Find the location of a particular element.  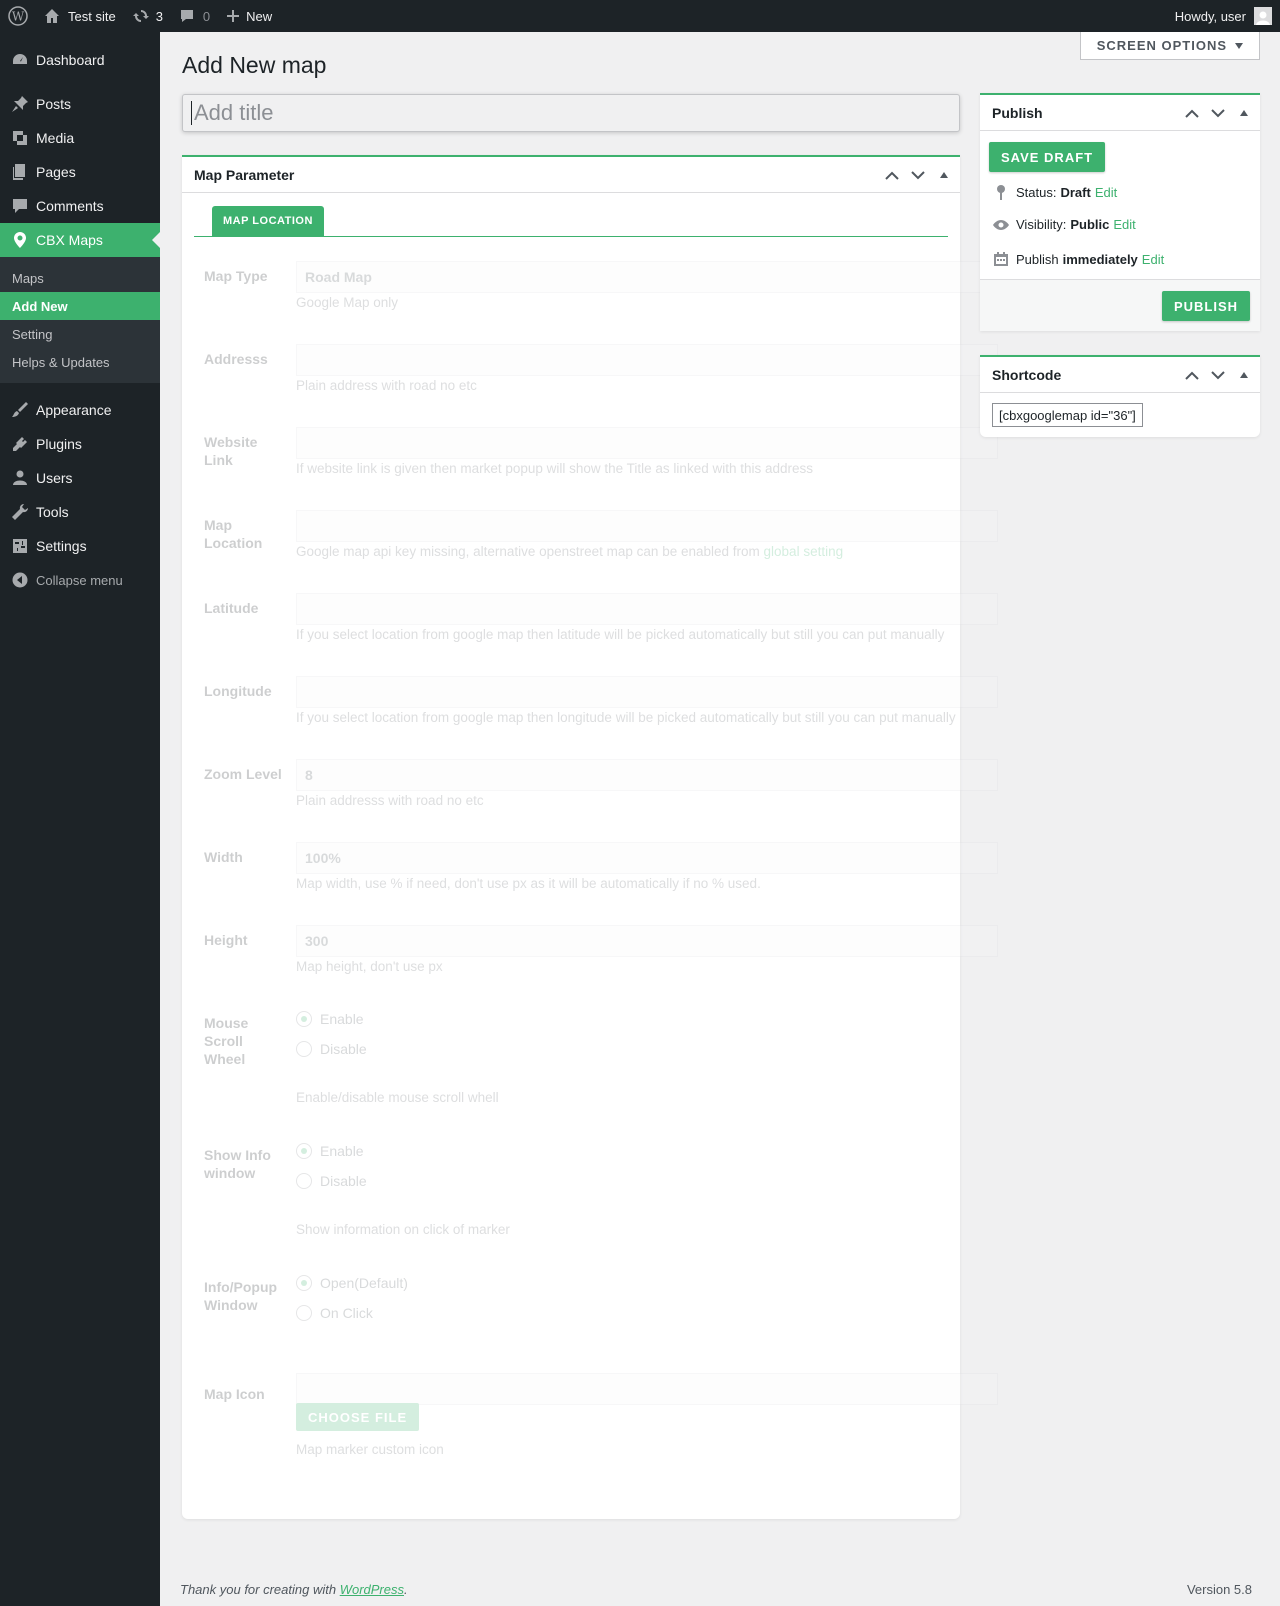

zoom-level-input: 8 is located at coordinates (647, 775).